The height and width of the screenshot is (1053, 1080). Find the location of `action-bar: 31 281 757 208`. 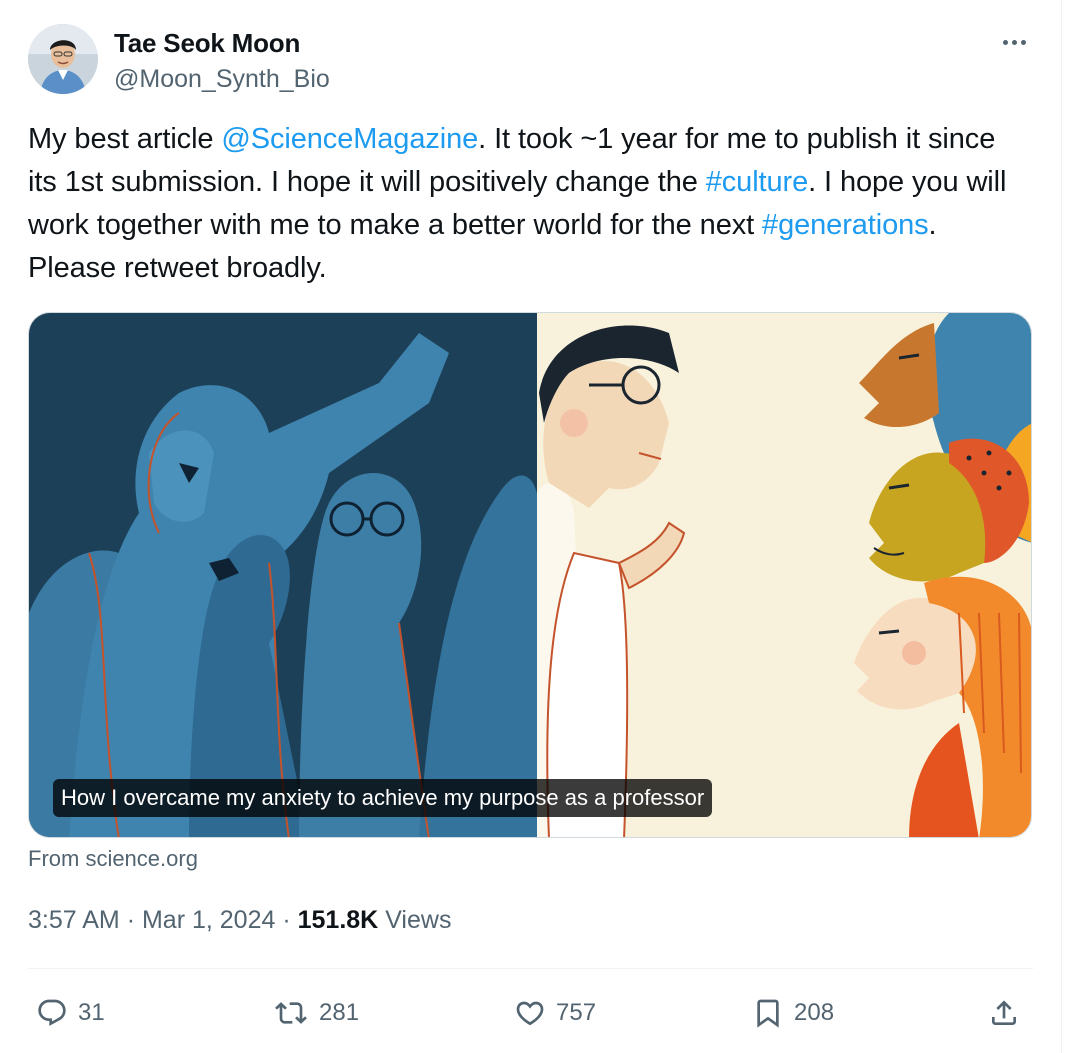

action-bar: 31 281 757 208 is located at coordinates (530, 1013).